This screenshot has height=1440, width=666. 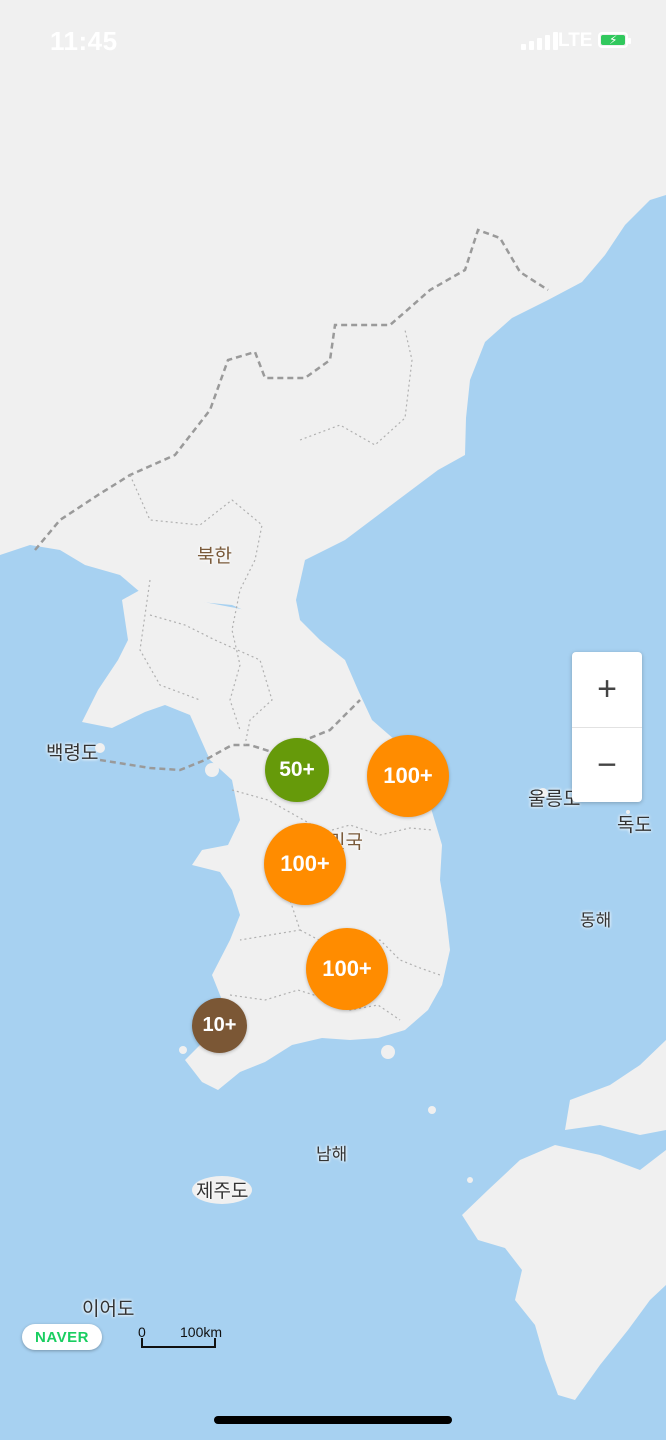 What do you see at coordinates (596, 920) in the screenshot?
I see `map-label-east-sea: 동해` at bounding box center [596, 920].